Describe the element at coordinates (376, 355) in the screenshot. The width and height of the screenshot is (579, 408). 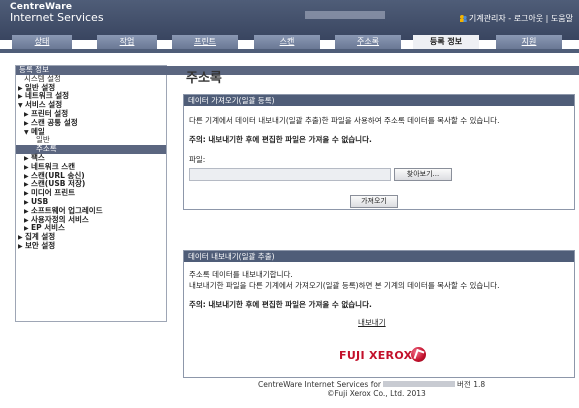
I see `fuji-xerox-logo: FUJI XEROX` at that location.